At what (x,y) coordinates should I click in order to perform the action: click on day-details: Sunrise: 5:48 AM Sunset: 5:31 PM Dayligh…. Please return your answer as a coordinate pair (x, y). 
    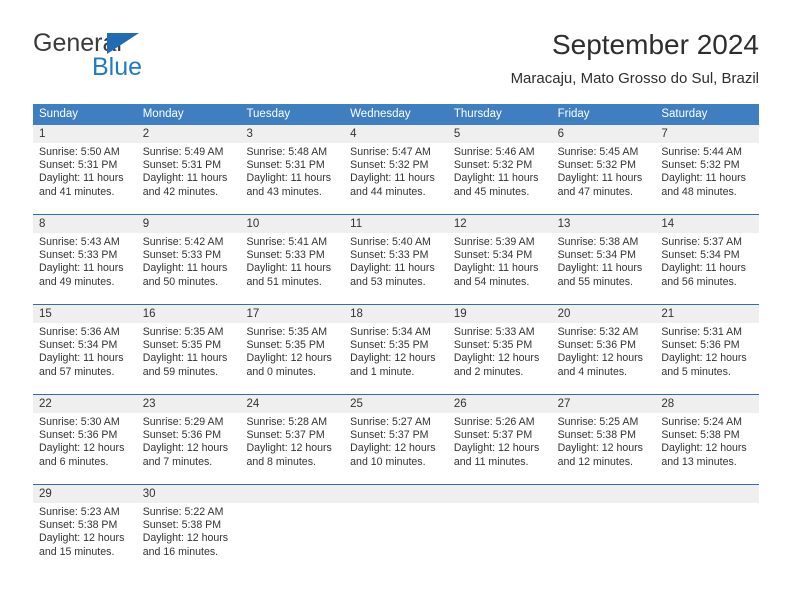
    Looking at the image, I should click on (292, 171).